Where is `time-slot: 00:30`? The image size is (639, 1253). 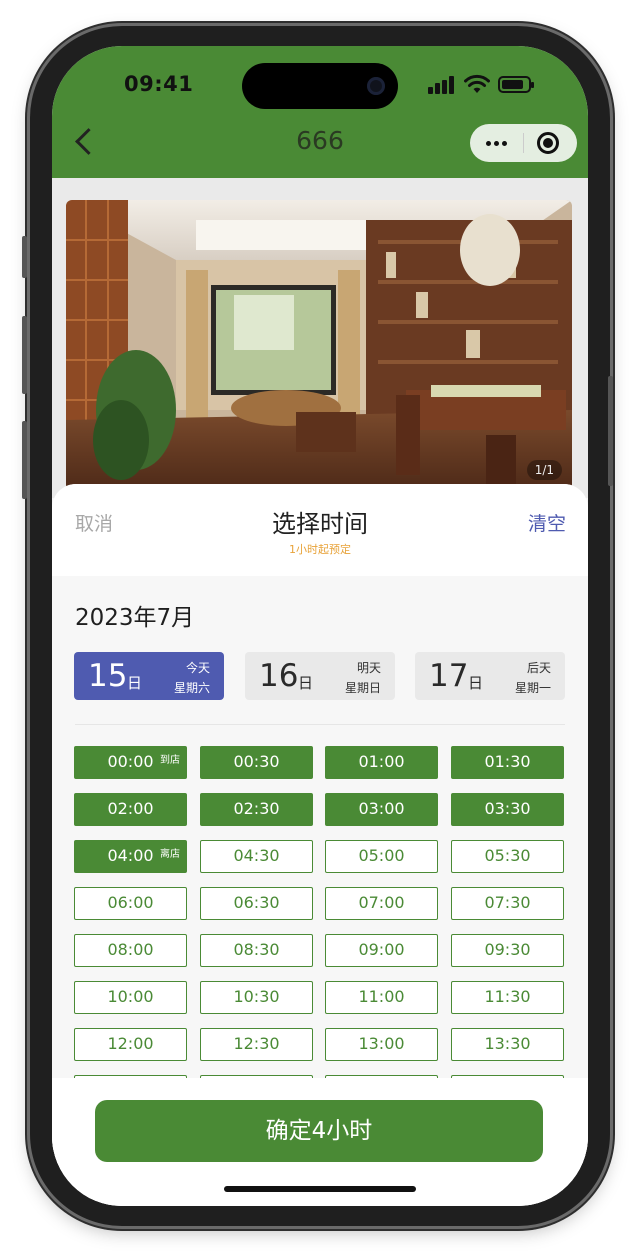 time-slot: 00:30 is located at coordinates (256, 762).